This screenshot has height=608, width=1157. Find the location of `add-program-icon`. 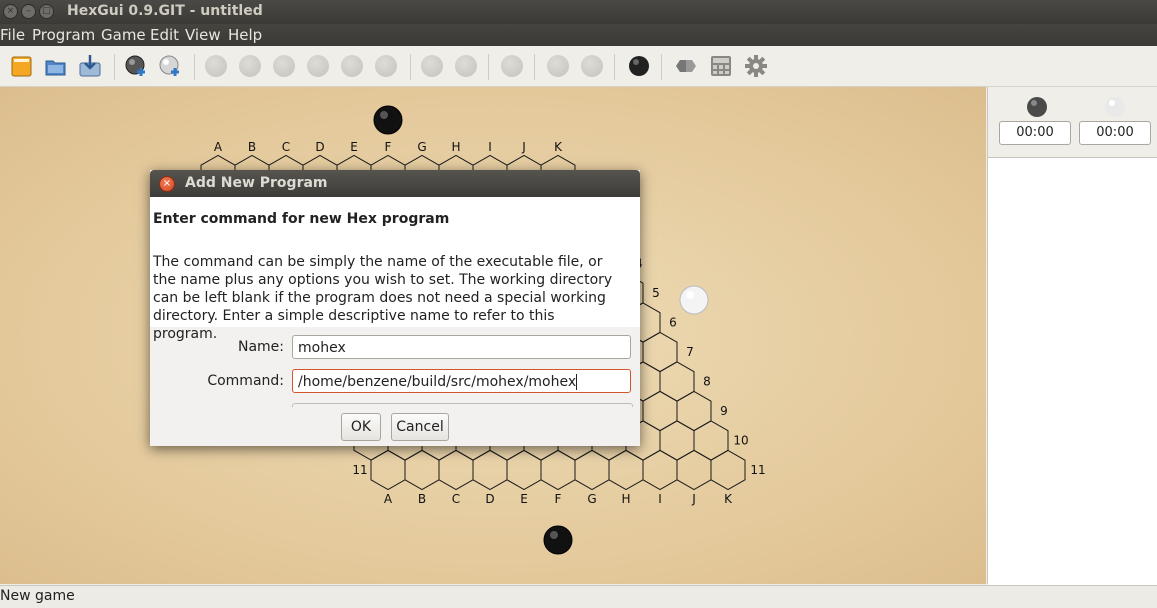

add-program-icon is located at coordinates (170, 66).